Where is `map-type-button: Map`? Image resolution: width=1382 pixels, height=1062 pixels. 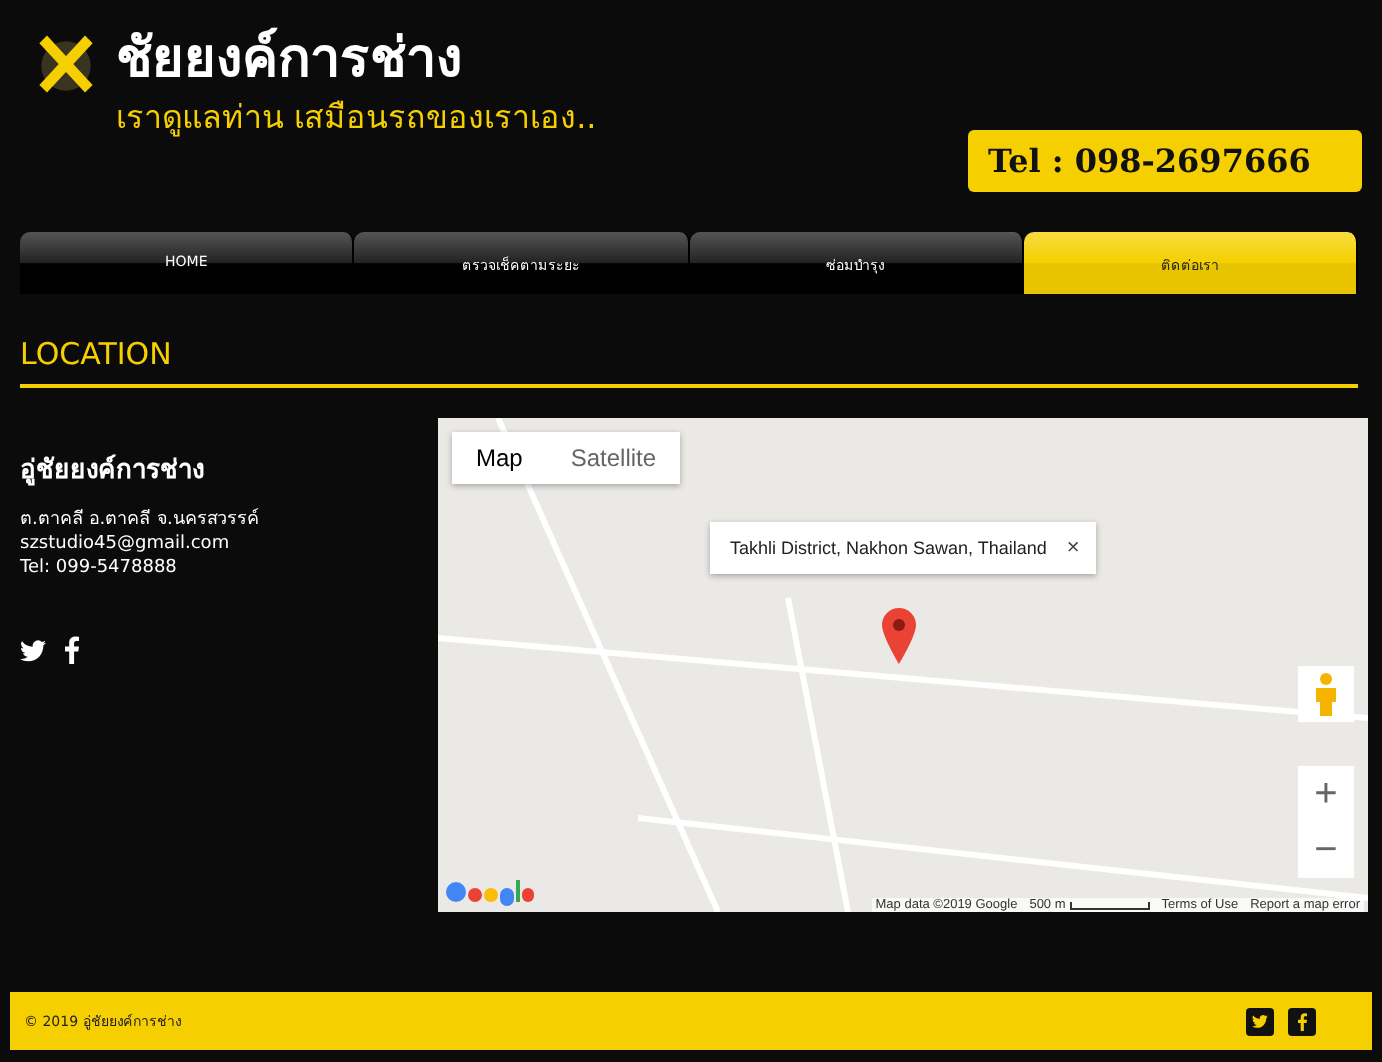
map-type-button: Map is located at coordinates (499, 458).